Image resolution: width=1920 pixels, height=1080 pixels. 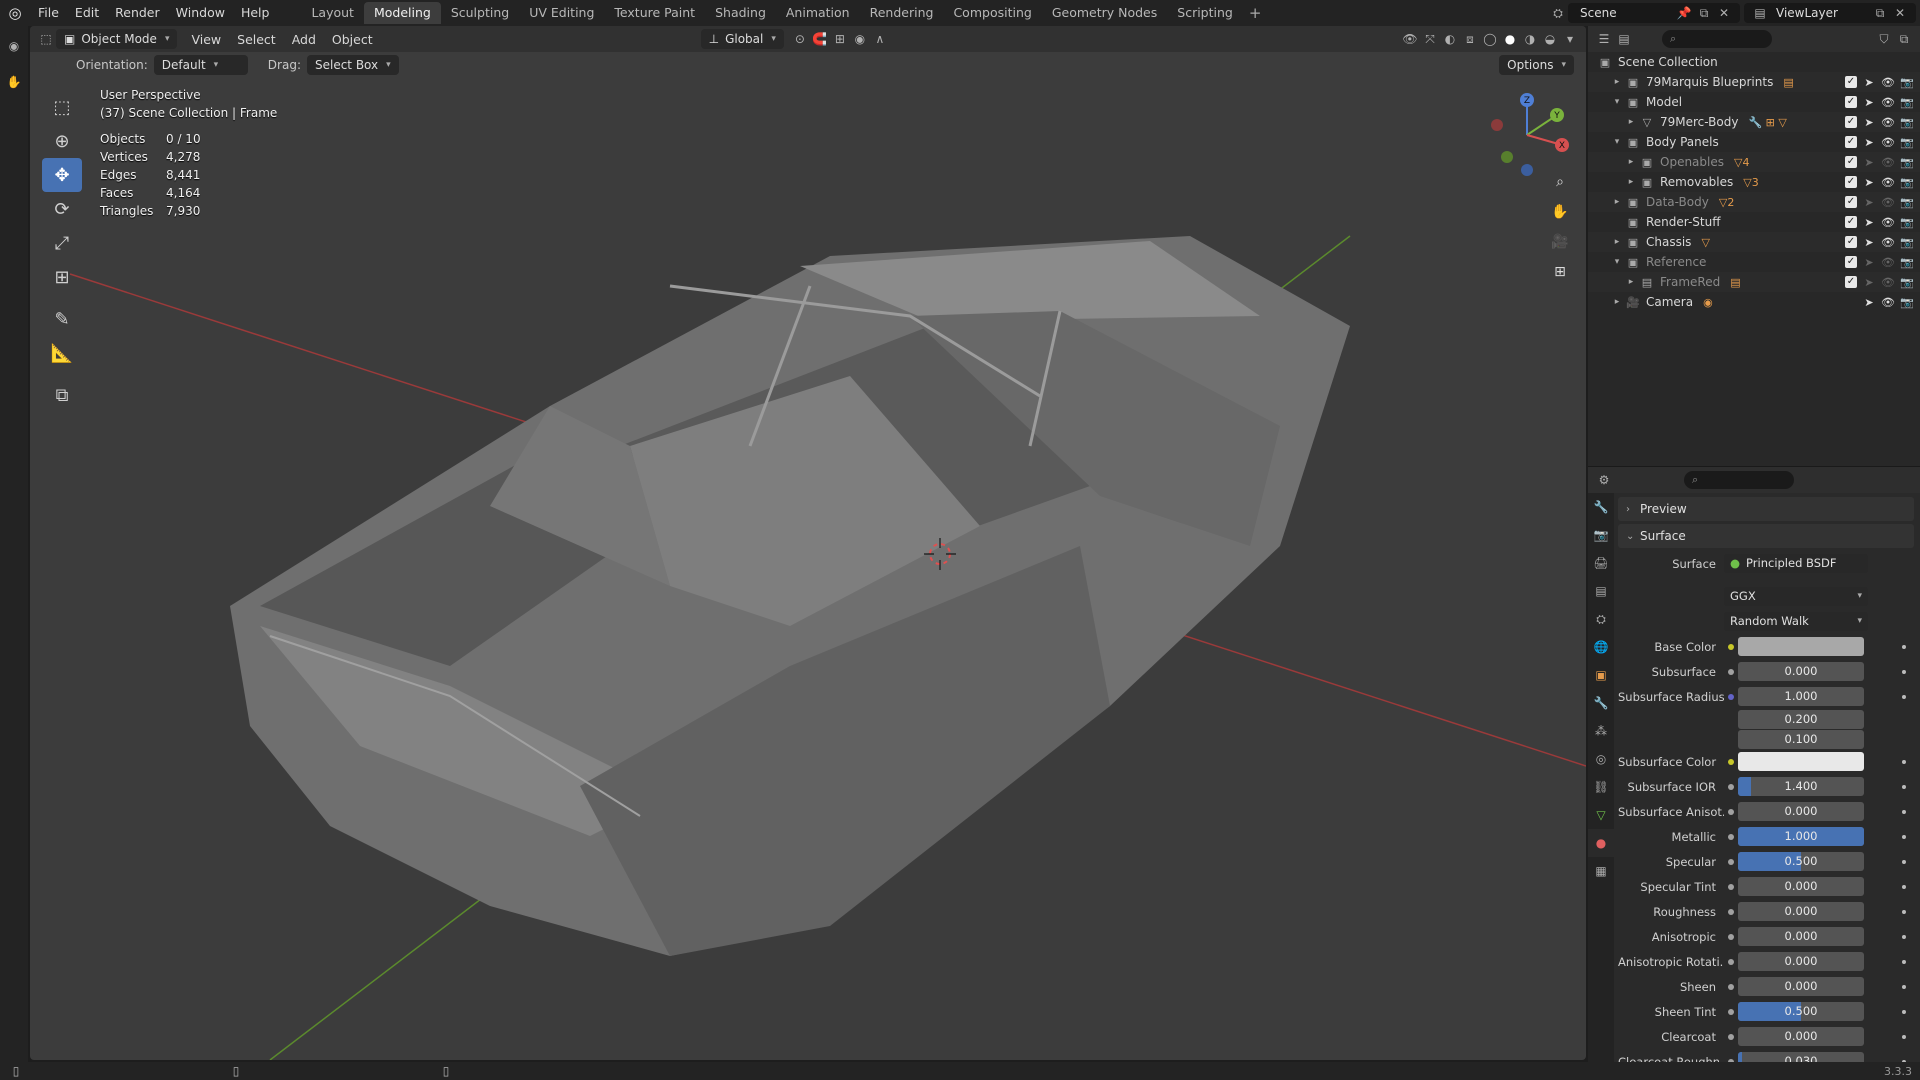 I want to click on color-swatch, so click(x=1801, y=761).